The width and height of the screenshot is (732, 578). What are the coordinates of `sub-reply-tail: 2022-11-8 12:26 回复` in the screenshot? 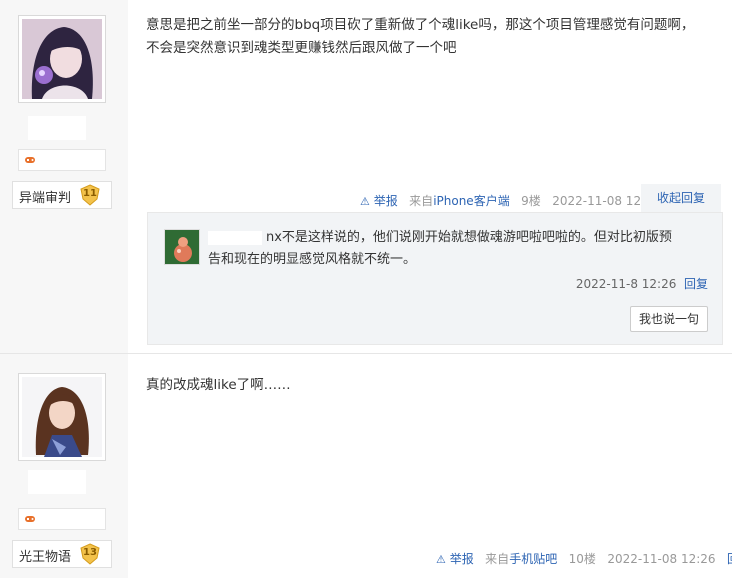 It's located at (642, 283).